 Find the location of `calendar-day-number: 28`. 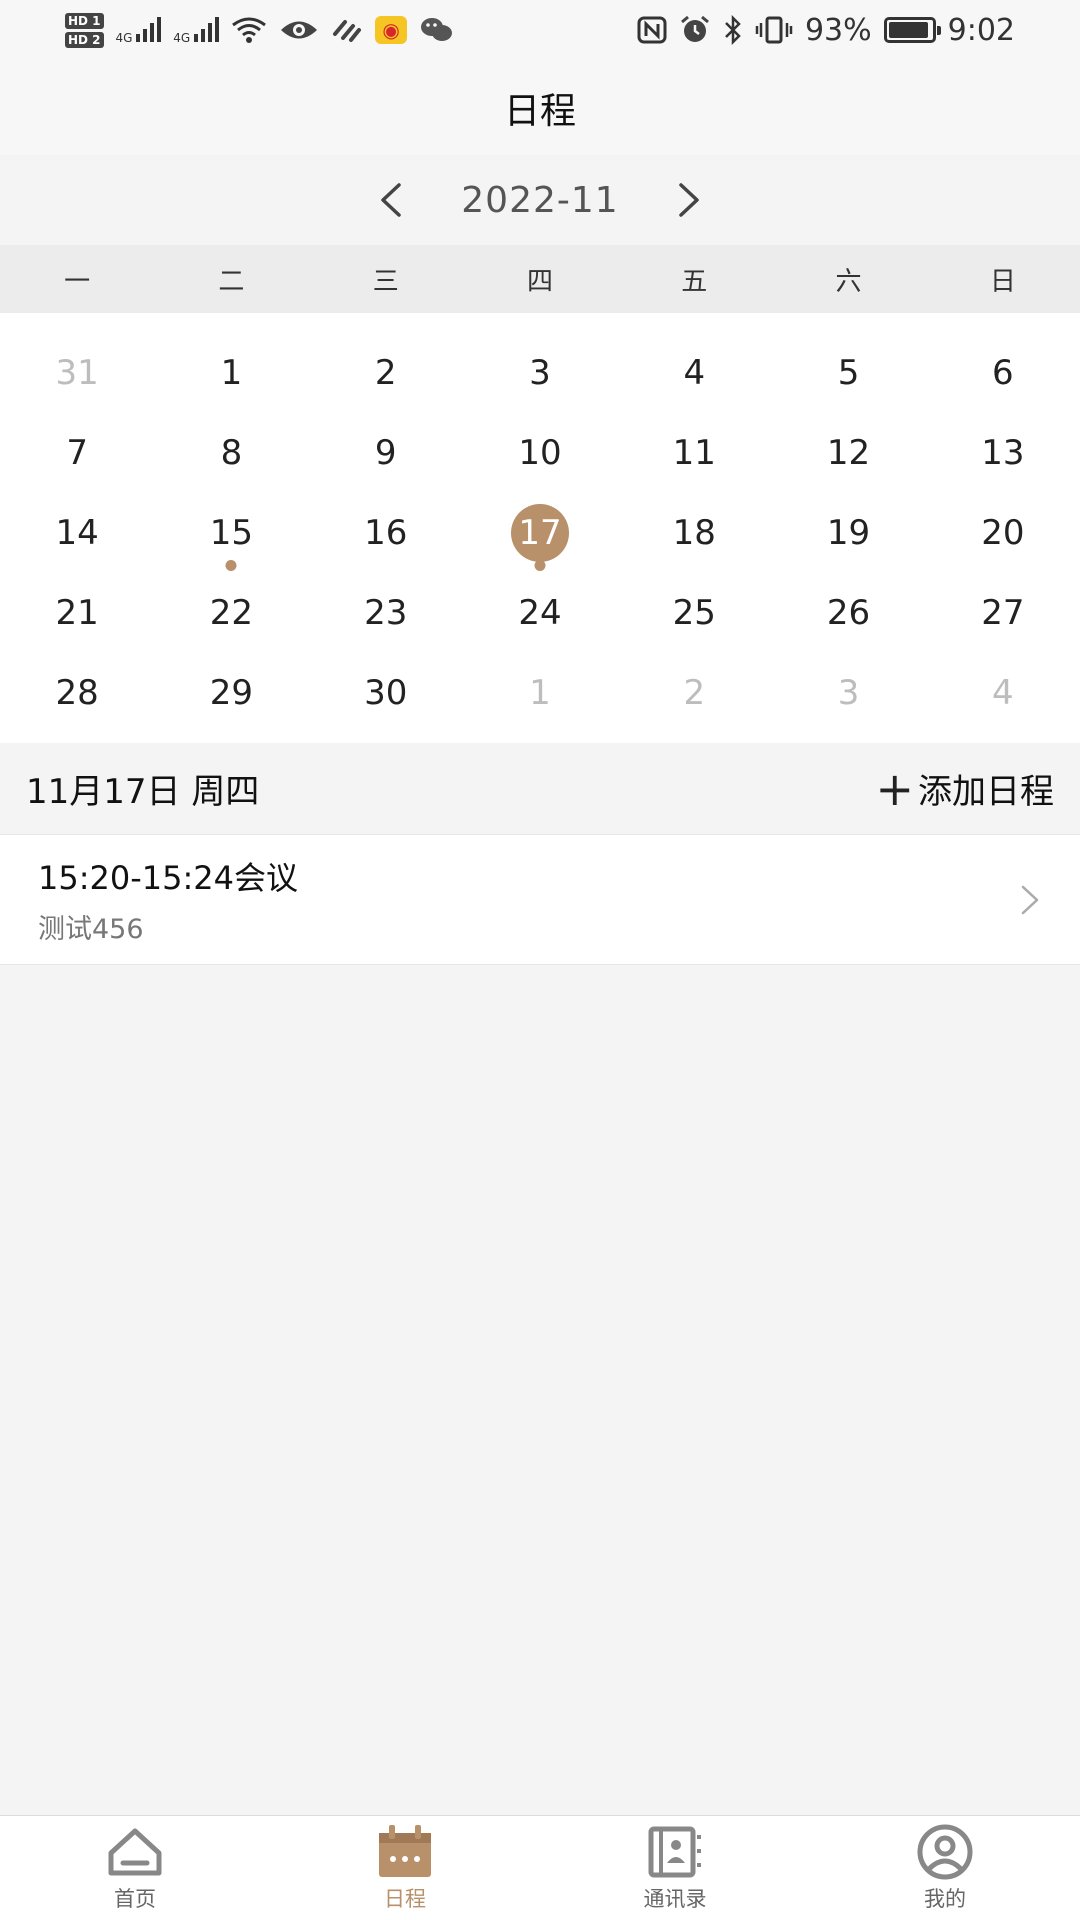

calendar-day-number: 28 is located at coordinates (77, 693).